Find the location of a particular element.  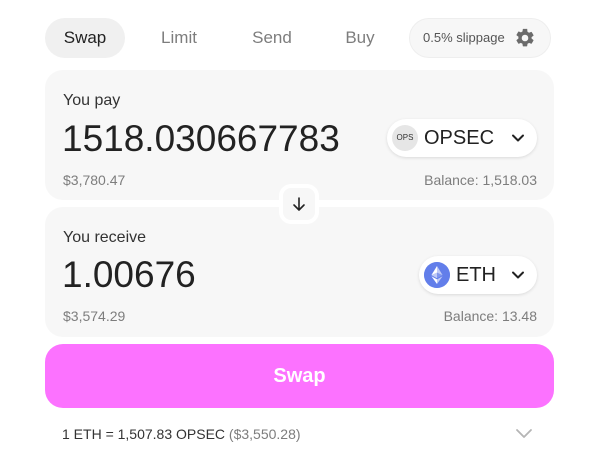

receive-token-symbol: ETH is located at coordinates (476, 275).